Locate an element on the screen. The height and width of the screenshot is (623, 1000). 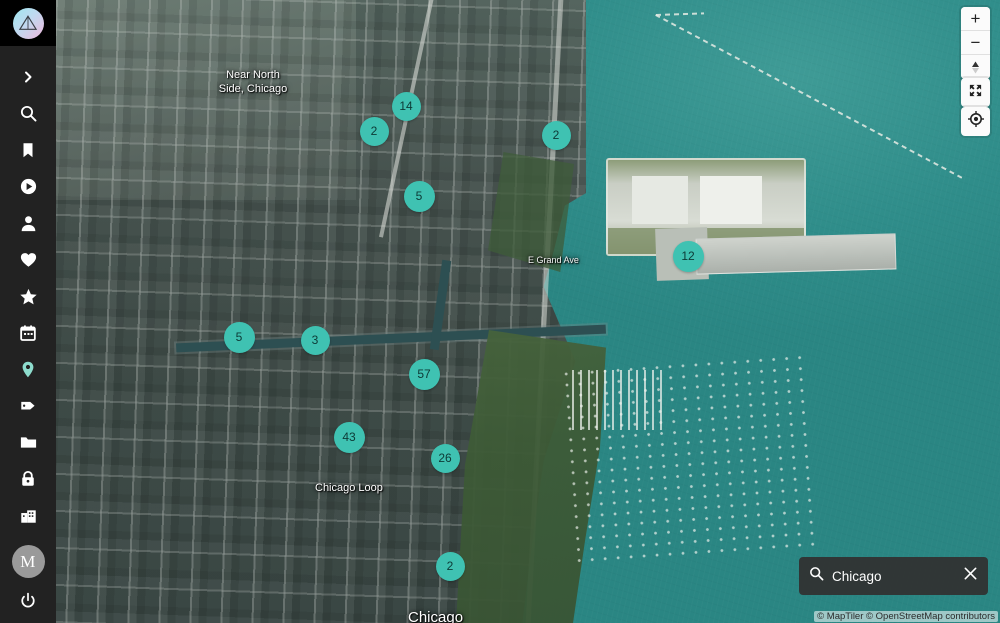
sidebar-item-bookmarks is located at coordinates (28, 150).